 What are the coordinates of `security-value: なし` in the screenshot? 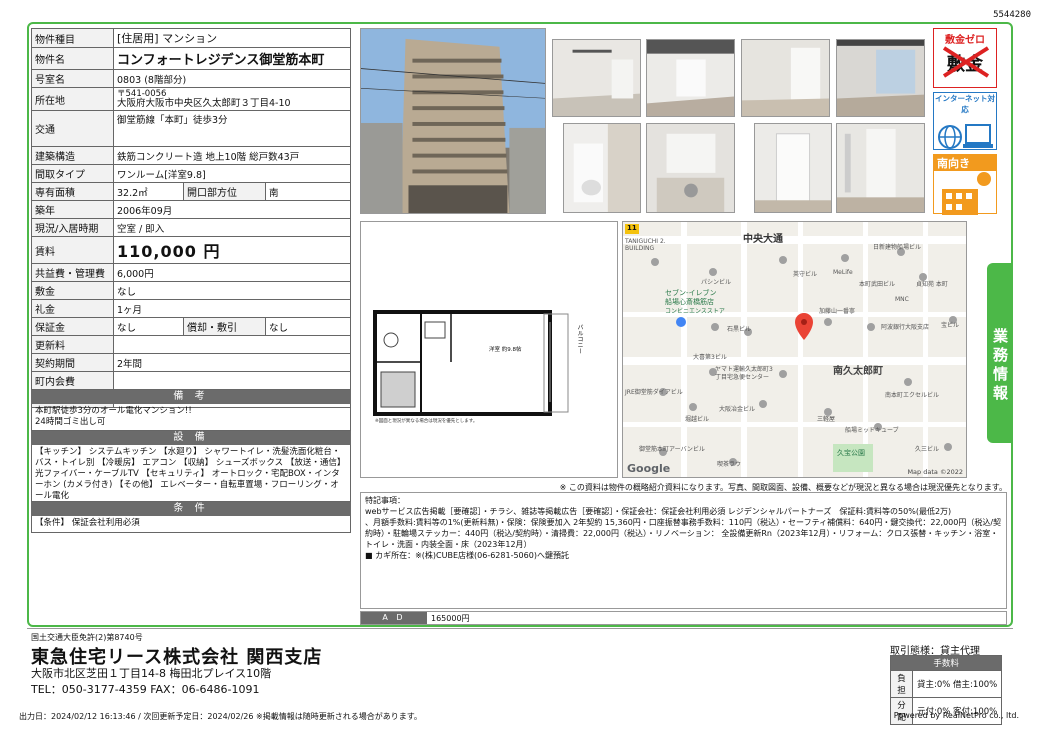 It's located at (148, 326).